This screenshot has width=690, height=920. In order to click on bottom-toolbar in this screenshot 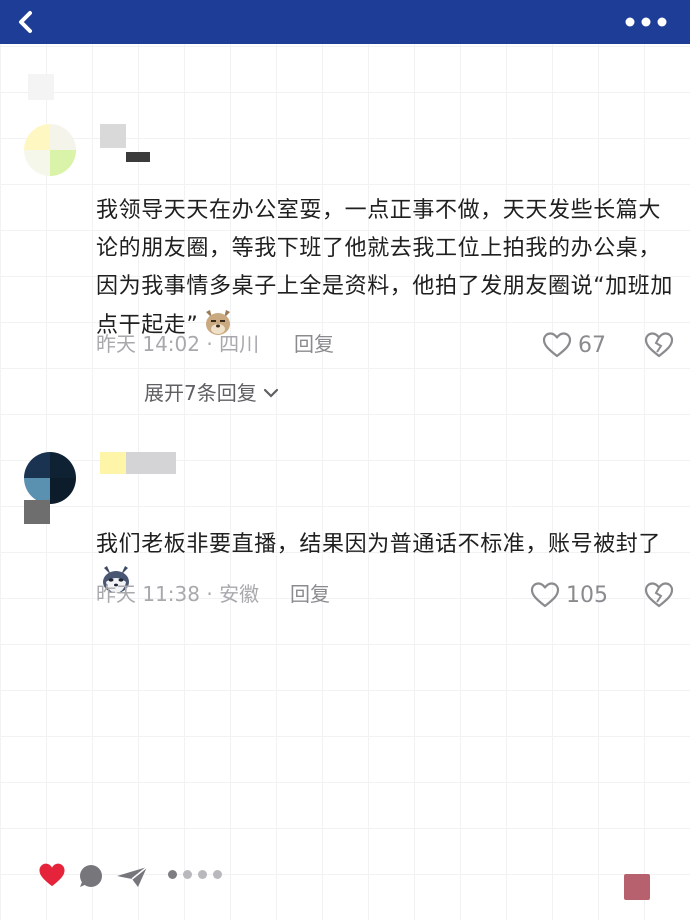, I will do `click(345, 886)`.